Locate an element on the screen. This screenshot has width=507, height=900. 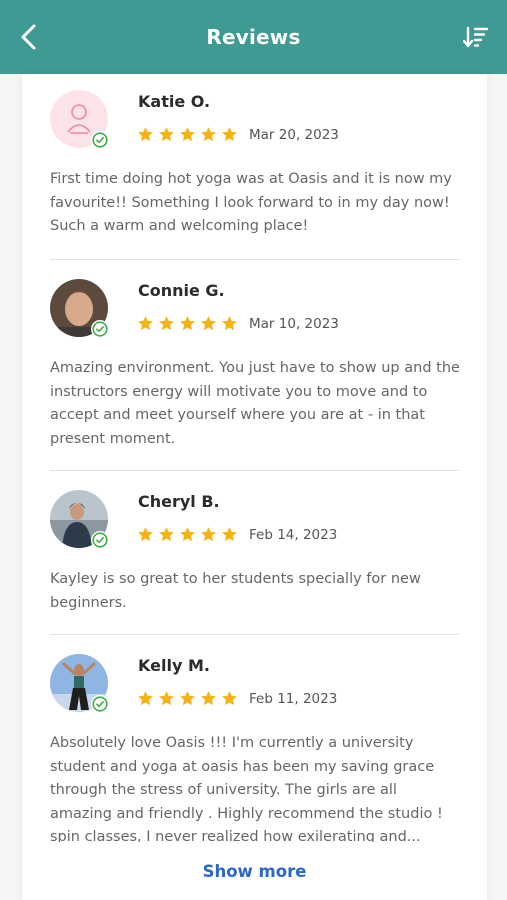
review-date: Mar 10, 2023 is located at coordinates (294, 323).